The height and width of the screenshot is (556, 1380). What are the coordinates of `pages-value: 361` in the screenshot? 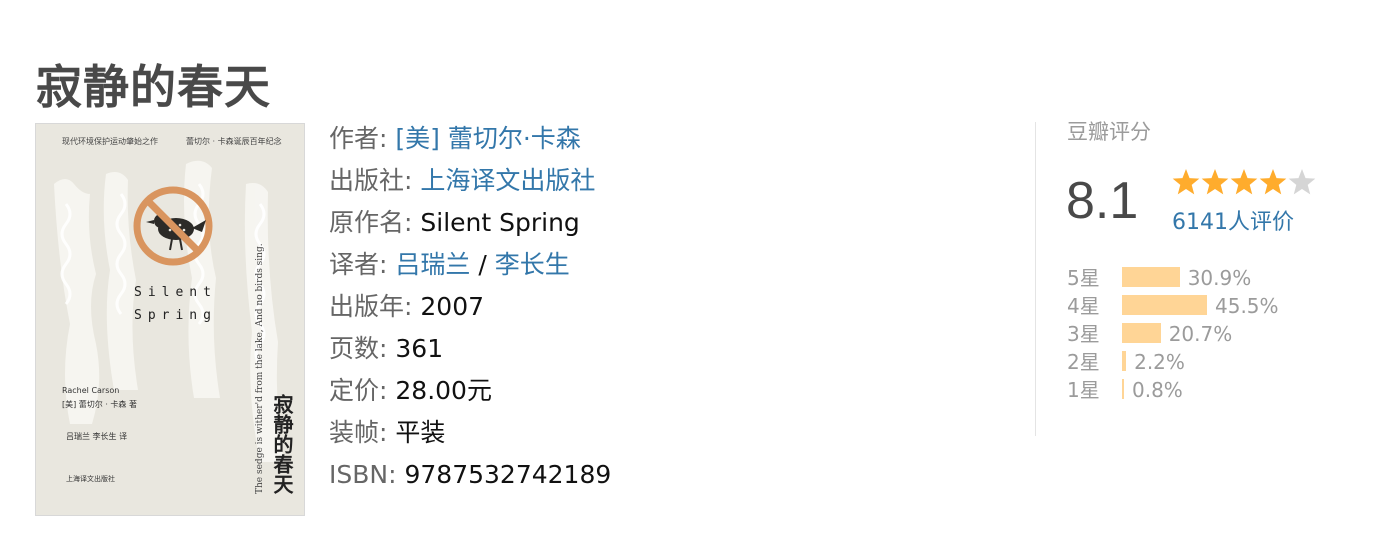 It's located at (419, 348).